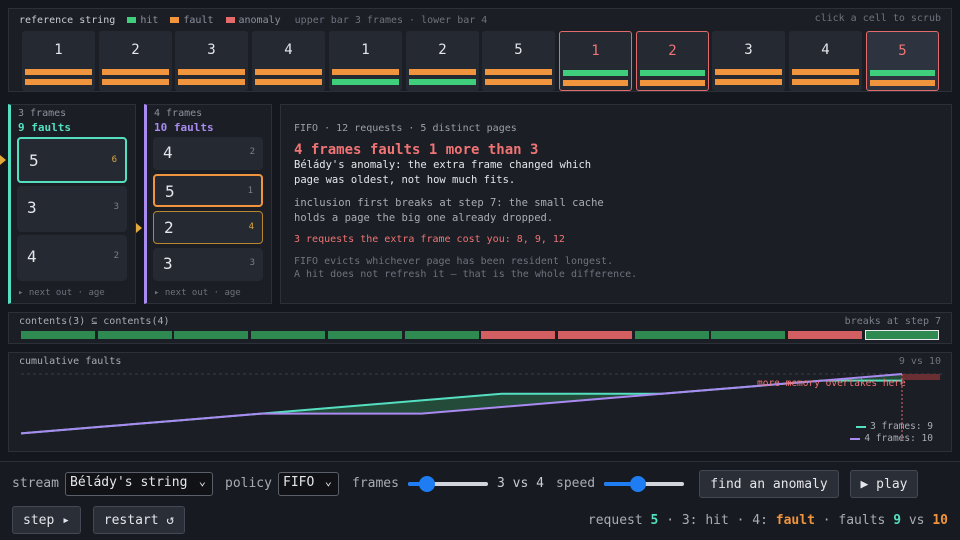 This screenshot has width=960, height=540. I want to click on speed-slider-knob, so click(638, 484).